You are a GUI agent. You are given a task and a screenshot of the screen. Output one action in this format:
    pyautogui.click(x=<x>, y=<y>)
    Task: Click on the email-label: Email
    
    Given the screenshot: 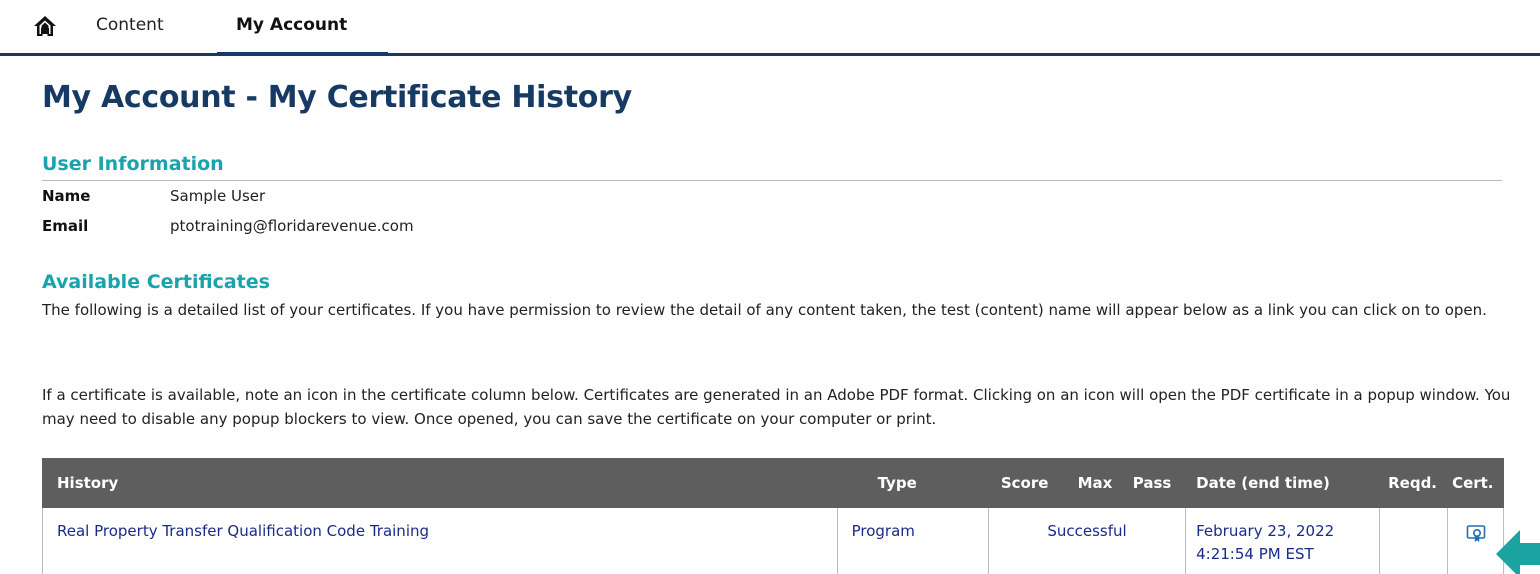 What is the action you would take?
    pyautogui.click(x=65, y=226)
    